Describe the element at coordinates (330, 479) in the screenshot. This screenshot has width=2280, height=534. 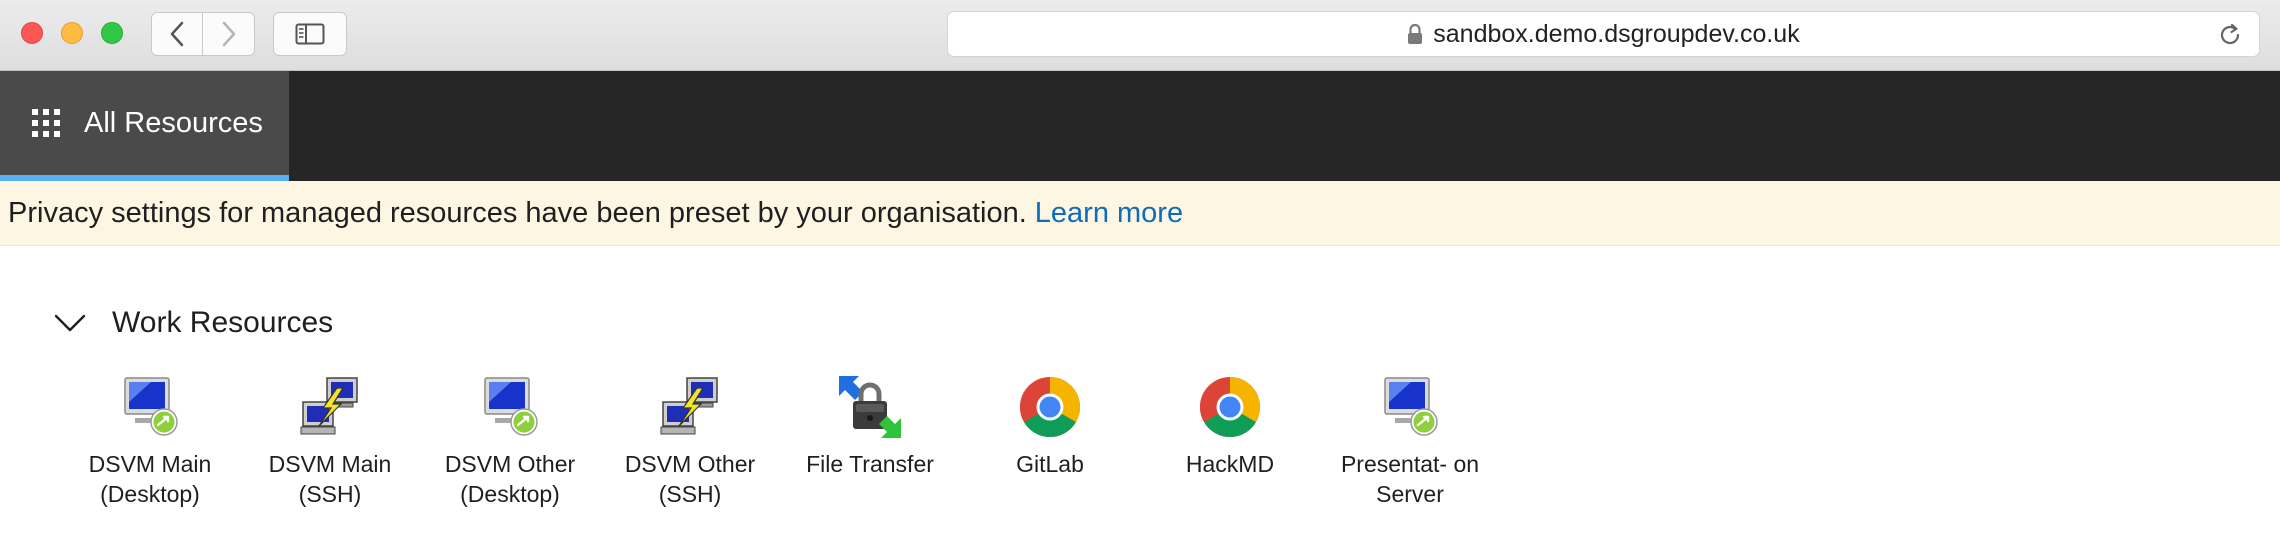
I see `resource-label: DSVM Main (SSH)` at that location.